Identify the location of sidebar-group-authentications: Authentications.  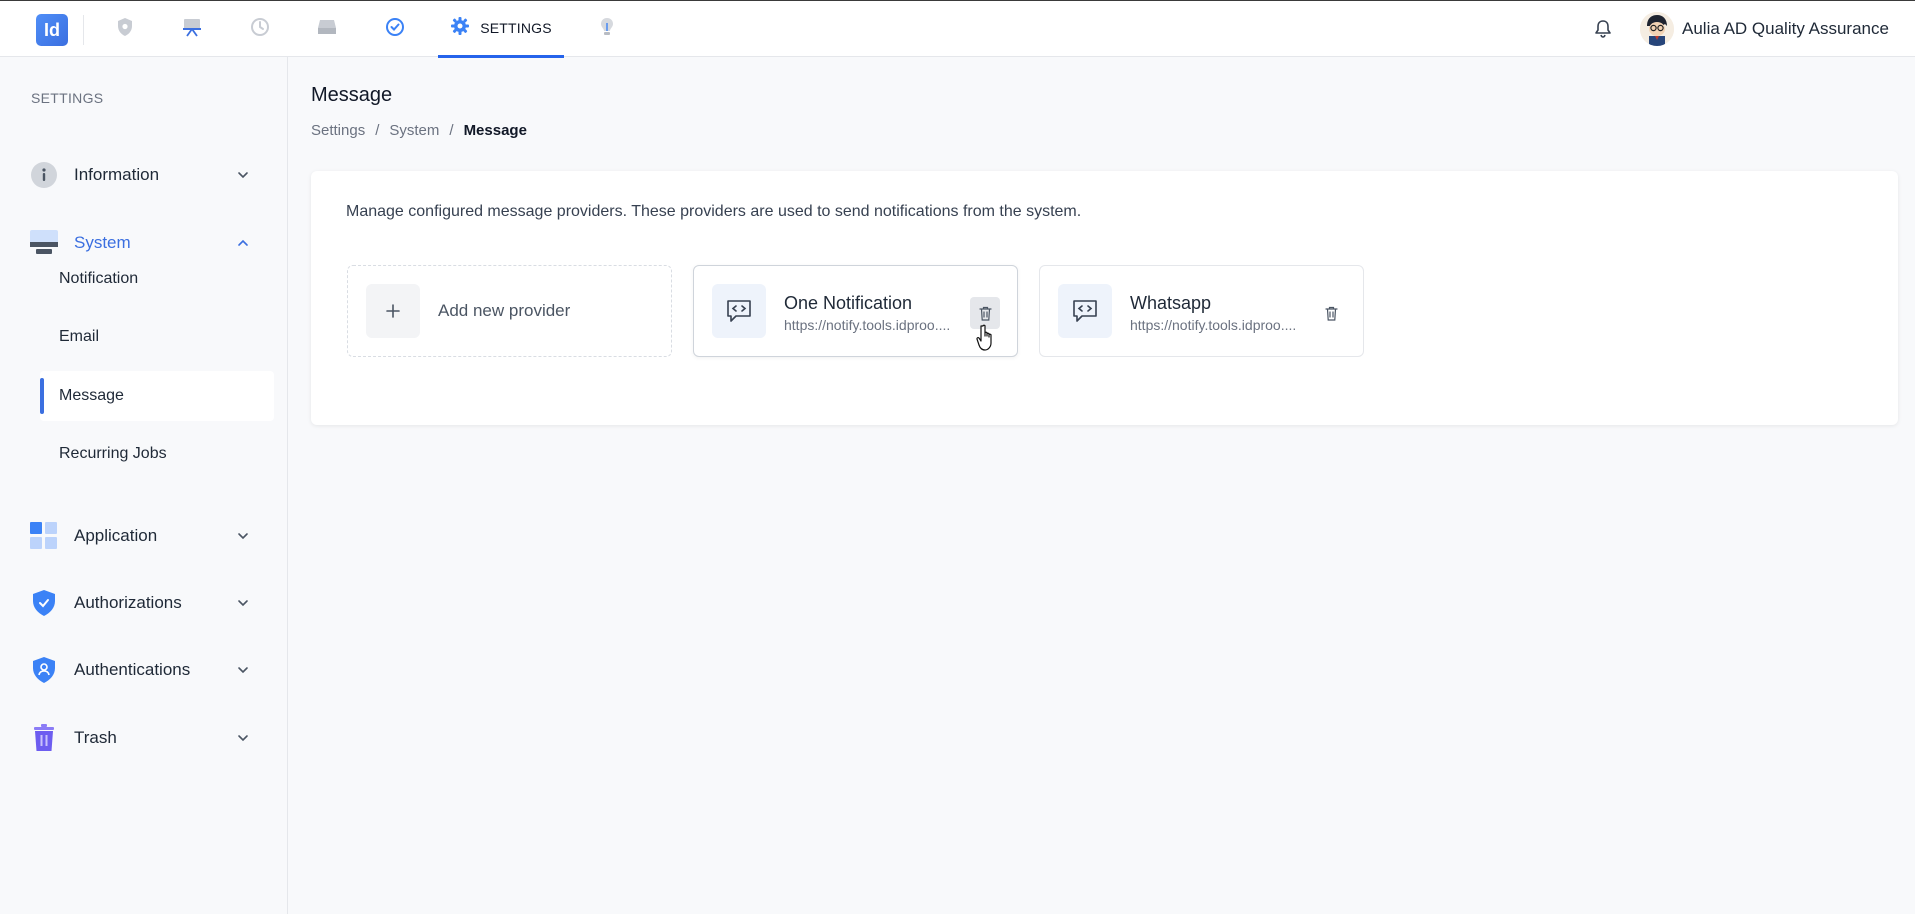
(147, 670).